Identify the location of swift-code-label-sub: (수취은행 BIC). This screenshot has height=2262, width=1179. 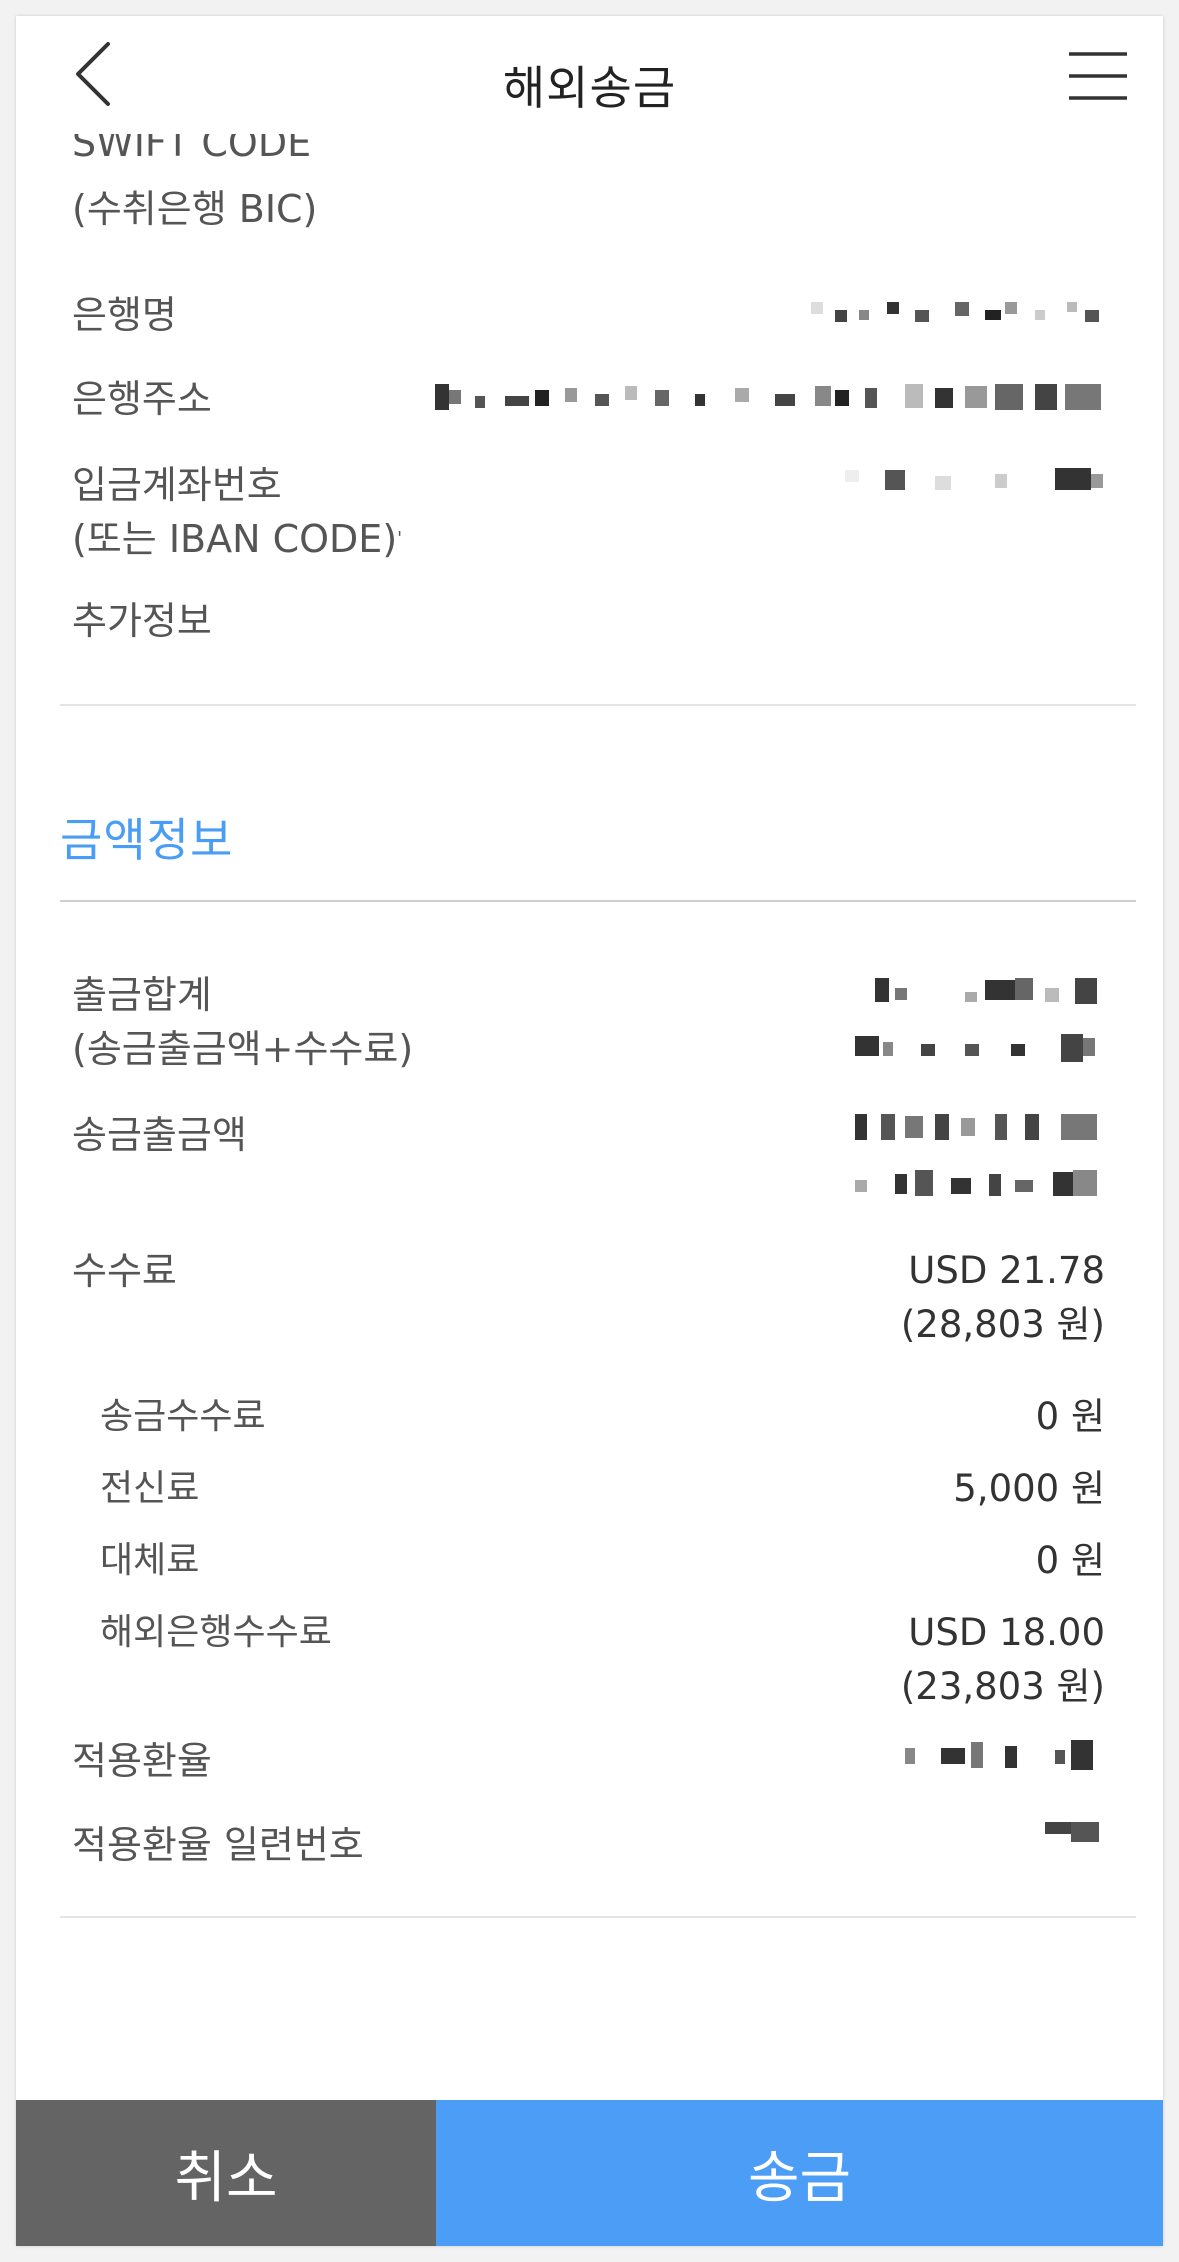
(195, 209).